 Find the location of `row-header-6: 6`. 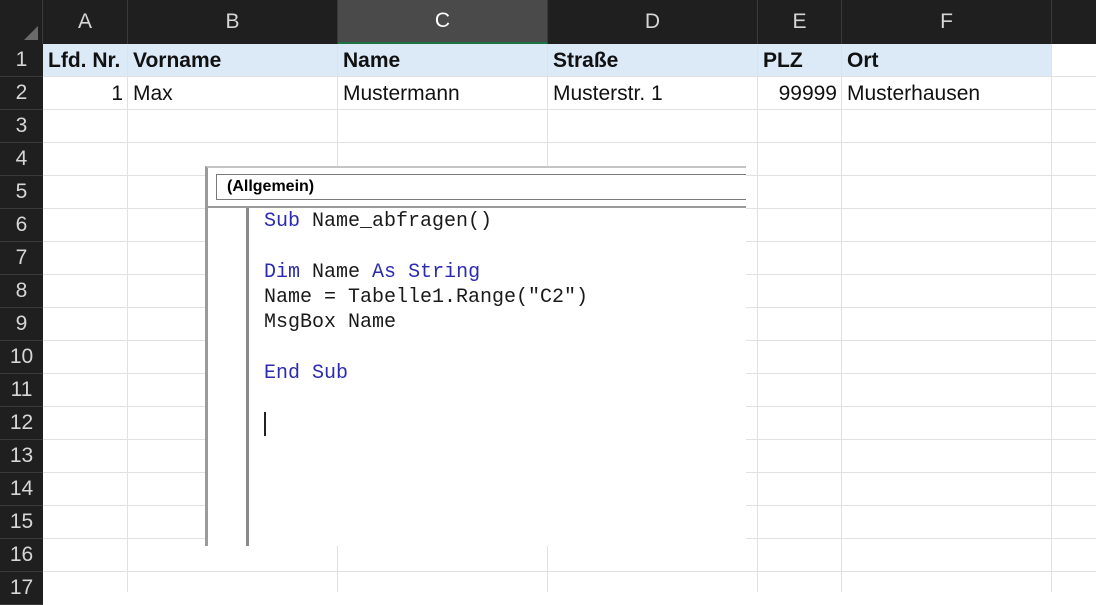

row-header-6: 6 is located at coordinates (21, 225).